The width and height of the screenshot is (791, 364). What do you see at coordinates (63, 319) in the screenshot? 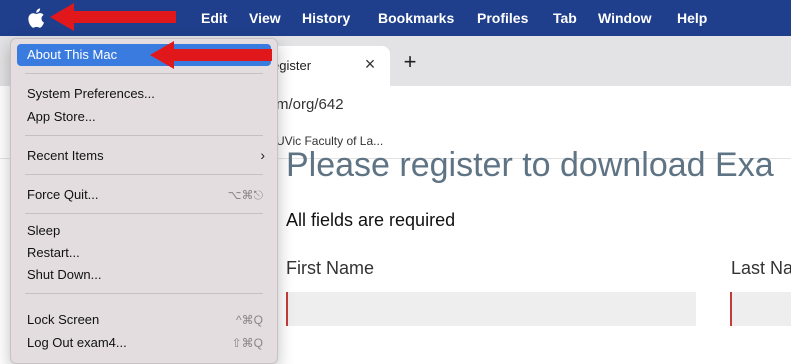
I see `menu-item-label: Lock Screen` at bounding box center [63, 319].